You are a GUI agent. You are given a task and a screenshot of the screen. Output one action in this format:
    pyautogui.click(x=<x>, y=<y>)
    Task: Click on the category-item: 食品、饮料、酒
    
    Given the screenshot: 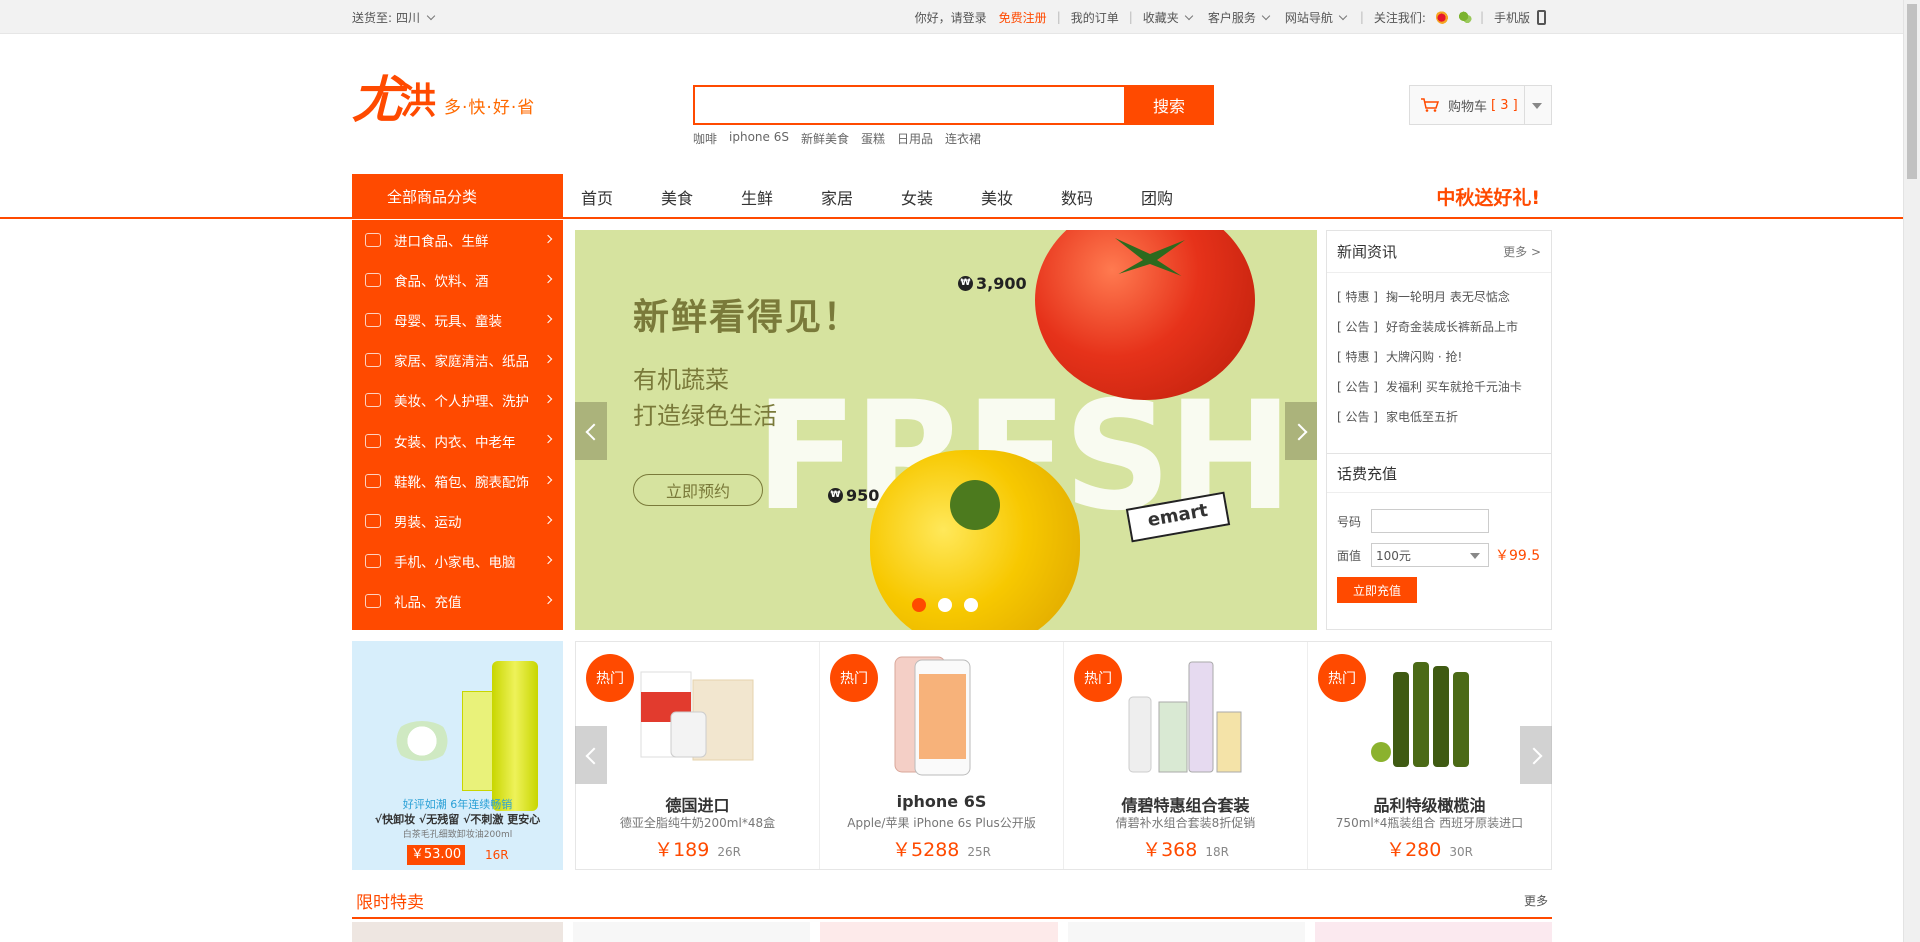 What is the action you would take?
    pyautogui.click(x=457, y=280)
    